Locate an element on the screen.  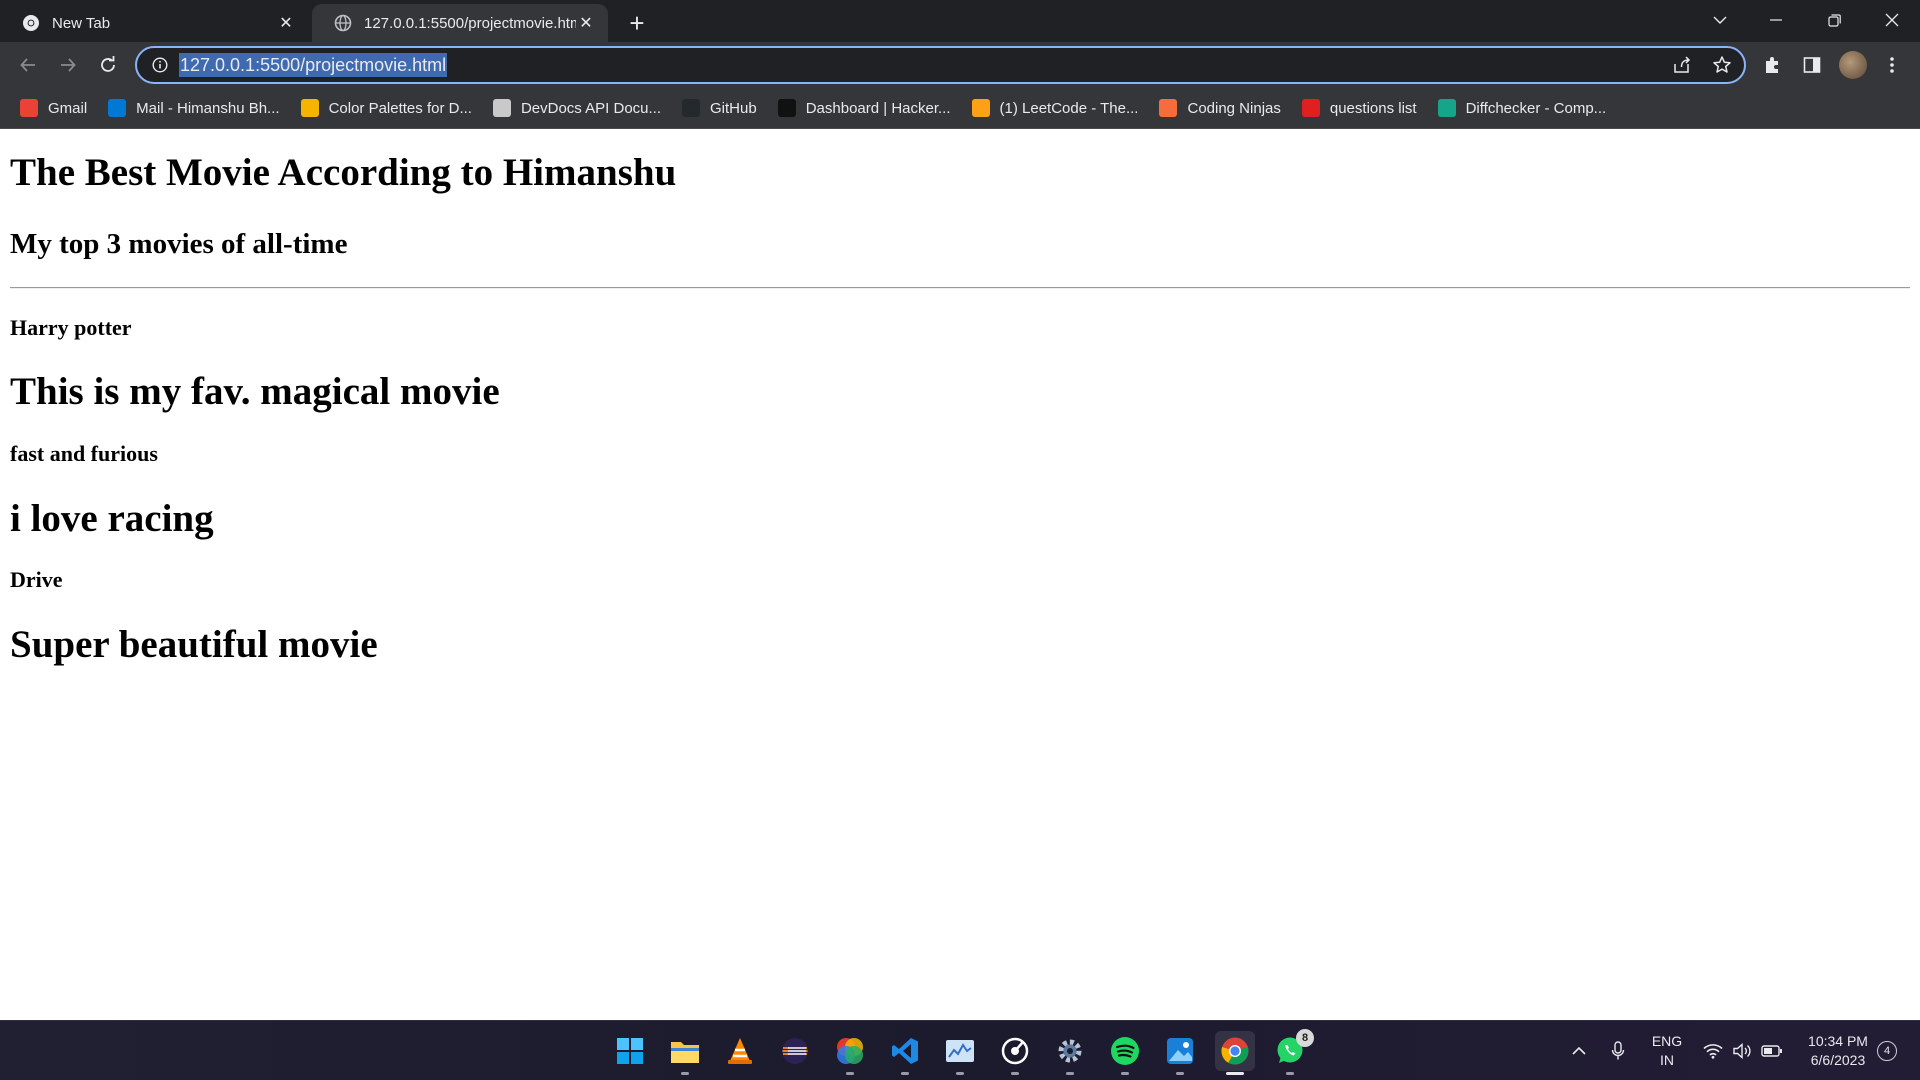
eclipse-icon is located at coordinates (795, 1051).